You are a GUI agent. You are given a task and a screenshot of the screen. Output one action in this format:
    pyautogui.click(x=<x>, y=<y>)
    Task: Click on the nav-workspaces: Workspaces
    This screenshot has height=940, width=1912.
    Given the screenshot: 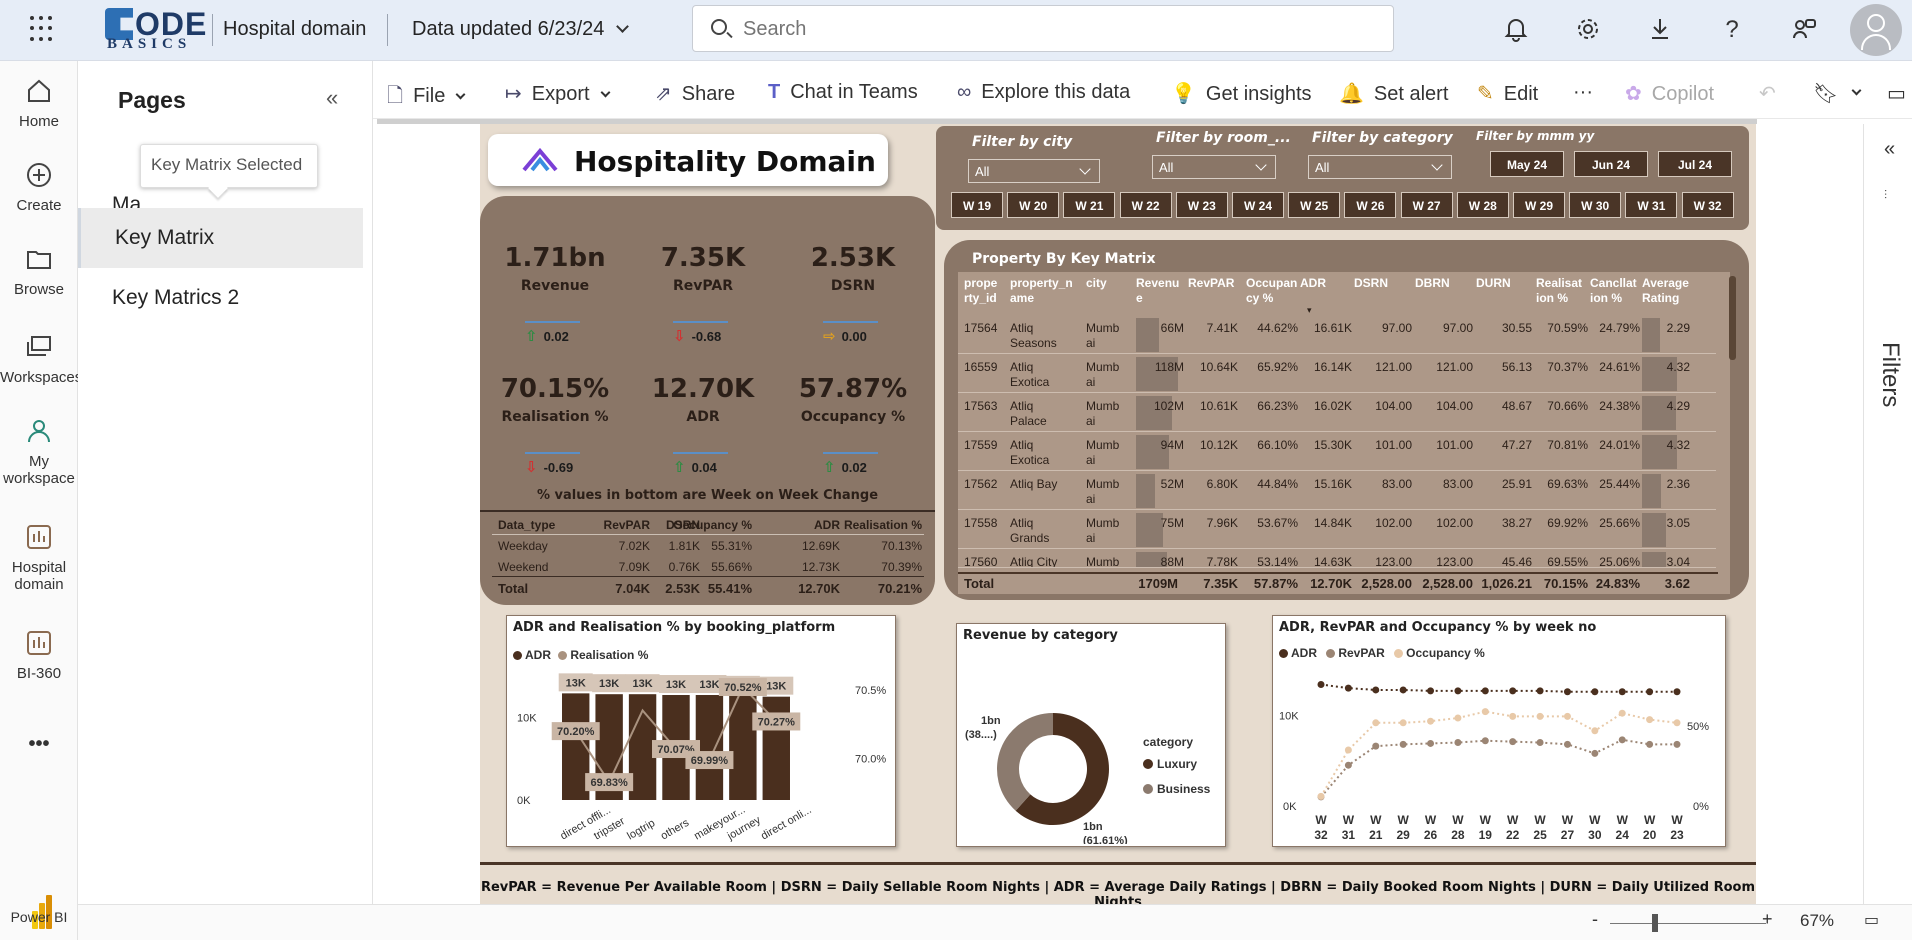 What is the action you would take?
    pyautogui.click(x=41, y=359)
    